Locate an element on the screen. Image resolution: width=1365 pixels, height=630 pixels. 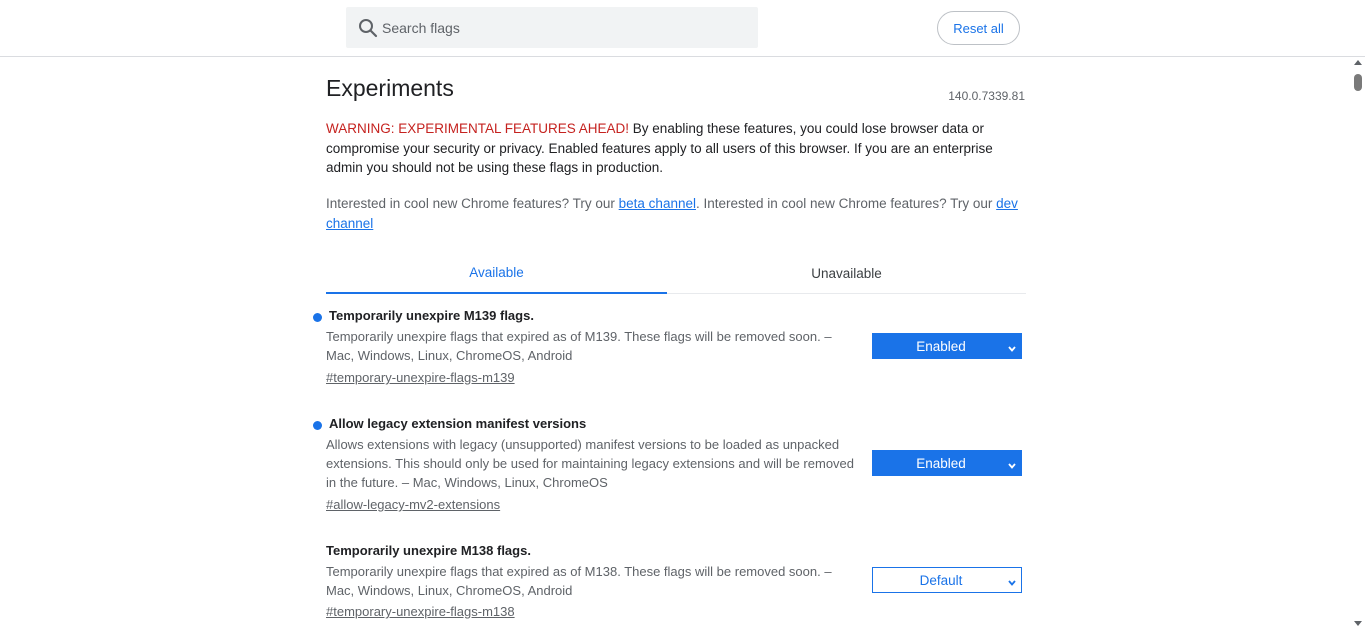
tab-unavailable: Unavailable is located at coordinates (846, 273).